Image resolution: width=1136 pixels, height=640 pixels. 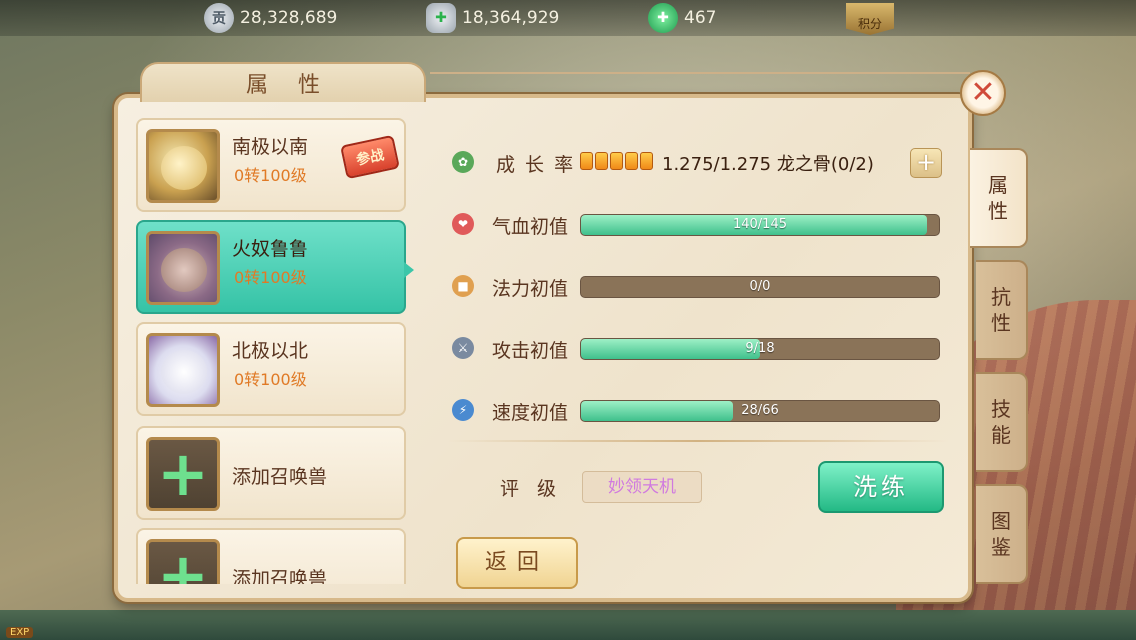 I want to click on attack-value: 9/18, so click(x=760, y=348).